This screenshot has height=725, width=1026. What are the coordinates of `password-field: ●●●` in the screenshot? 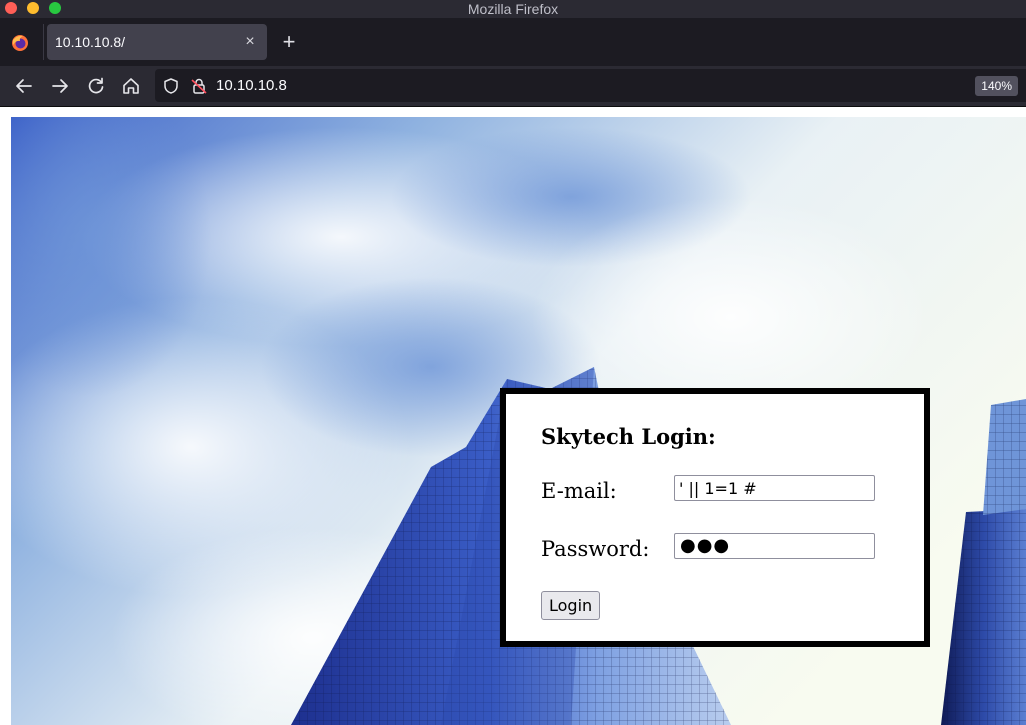 It's located at (774, 546).